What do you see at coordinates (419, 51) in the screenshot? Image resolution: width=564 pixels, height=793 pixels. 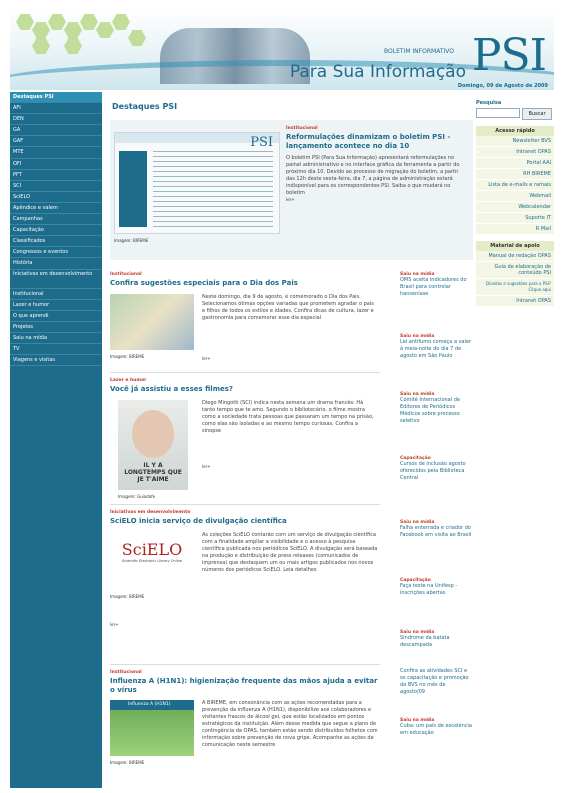 I see `brand-small-label: BOLETIM INFORMATIVO` at bounding box center [419, 51].